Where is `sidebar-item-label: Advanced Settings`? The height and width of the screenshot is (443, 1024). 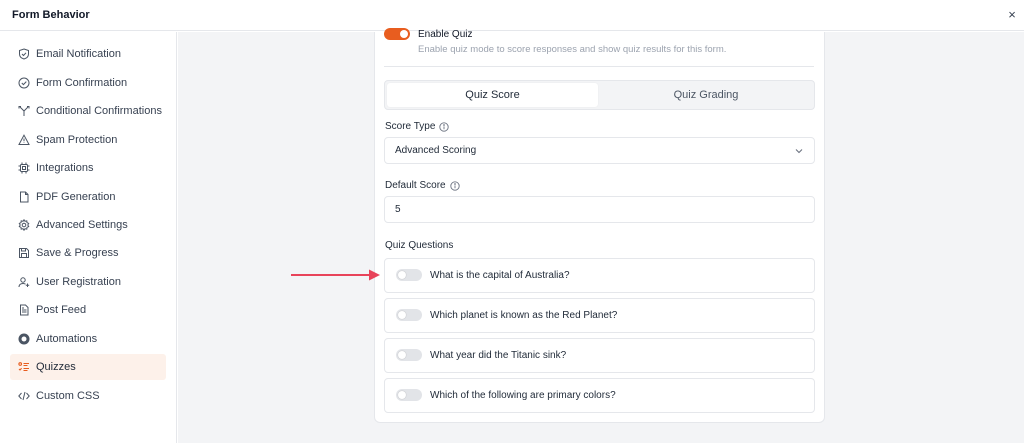 sidebar-item-label: Advanced Settings is located at coordinates (82, 225).